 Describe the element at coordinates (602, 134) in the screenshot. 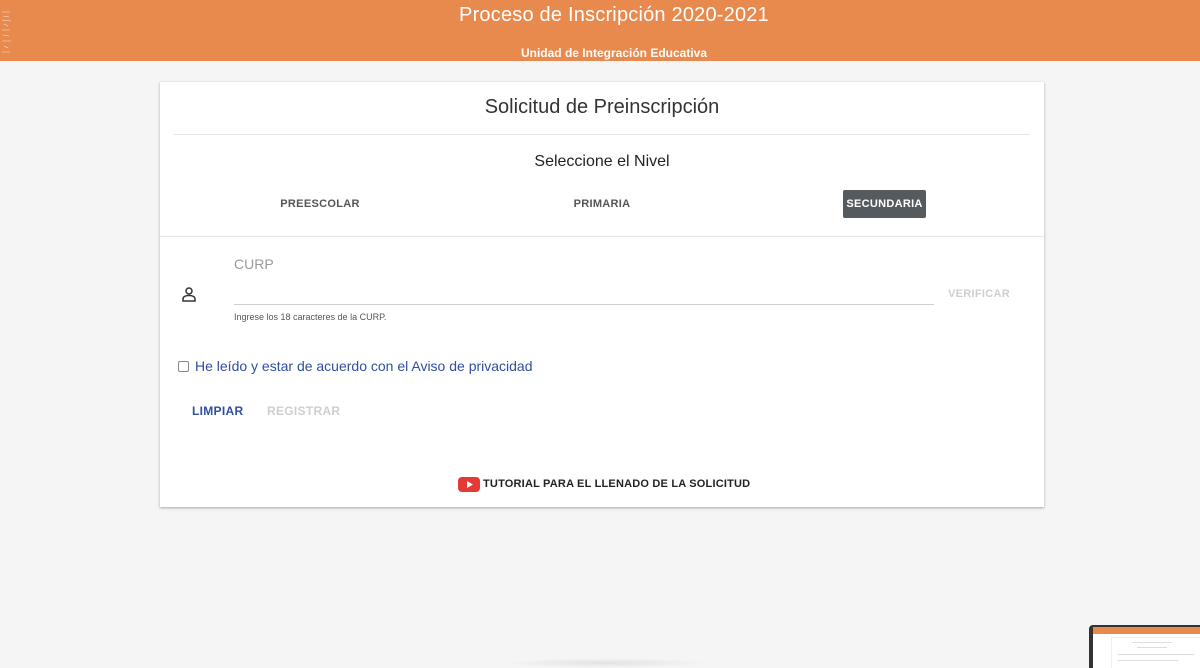

I see `title-divider` at that location.